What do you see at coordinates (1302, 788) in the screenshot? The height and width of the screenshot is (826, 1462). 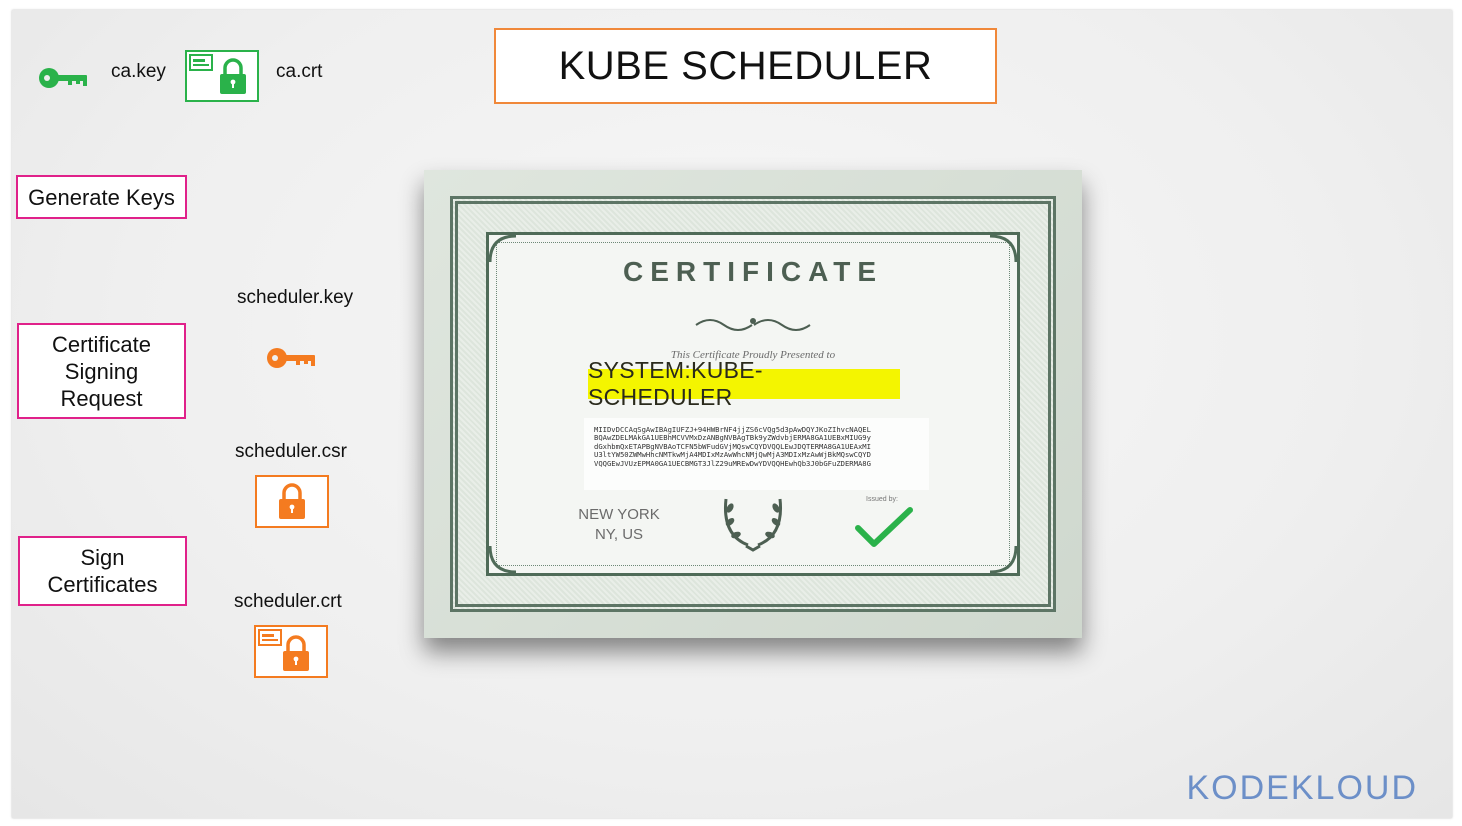 I see `brand-logo: KODEKLOUD` at bounding box center [1302, 788].